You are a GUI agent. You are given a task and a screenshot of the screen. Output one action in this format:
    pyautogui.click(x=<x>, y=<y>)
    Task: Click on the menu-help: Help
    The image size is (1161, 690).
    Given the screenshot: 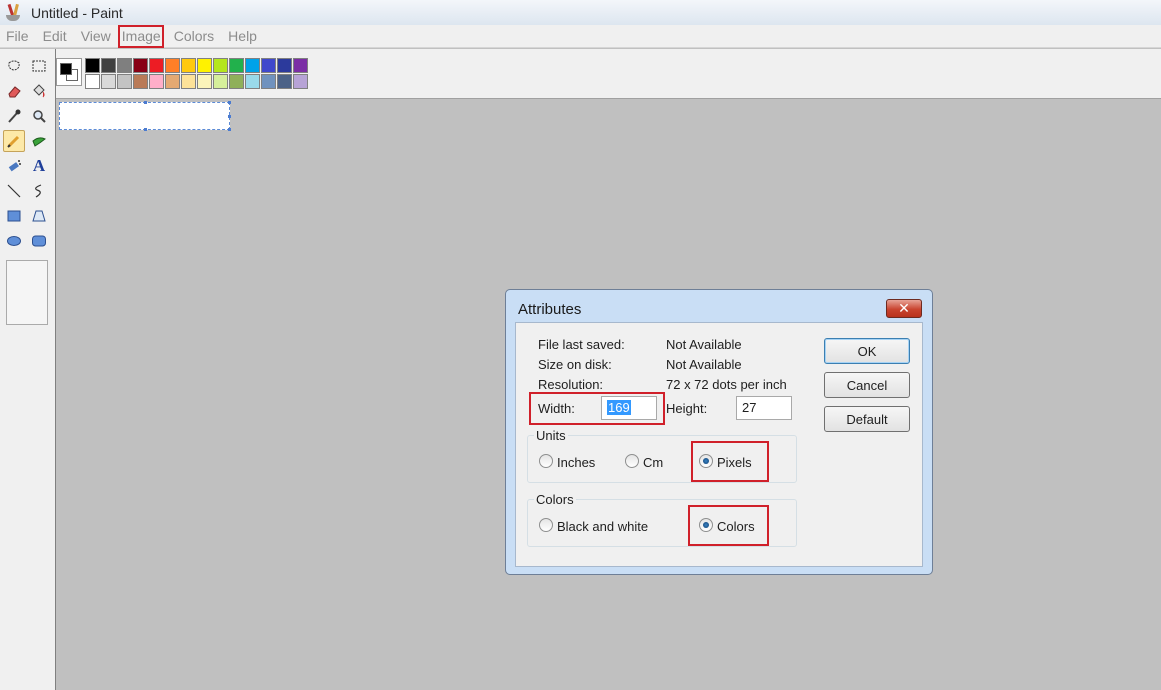 What is the action you would take?
    pyautogui.click(x=243, y=36)
    